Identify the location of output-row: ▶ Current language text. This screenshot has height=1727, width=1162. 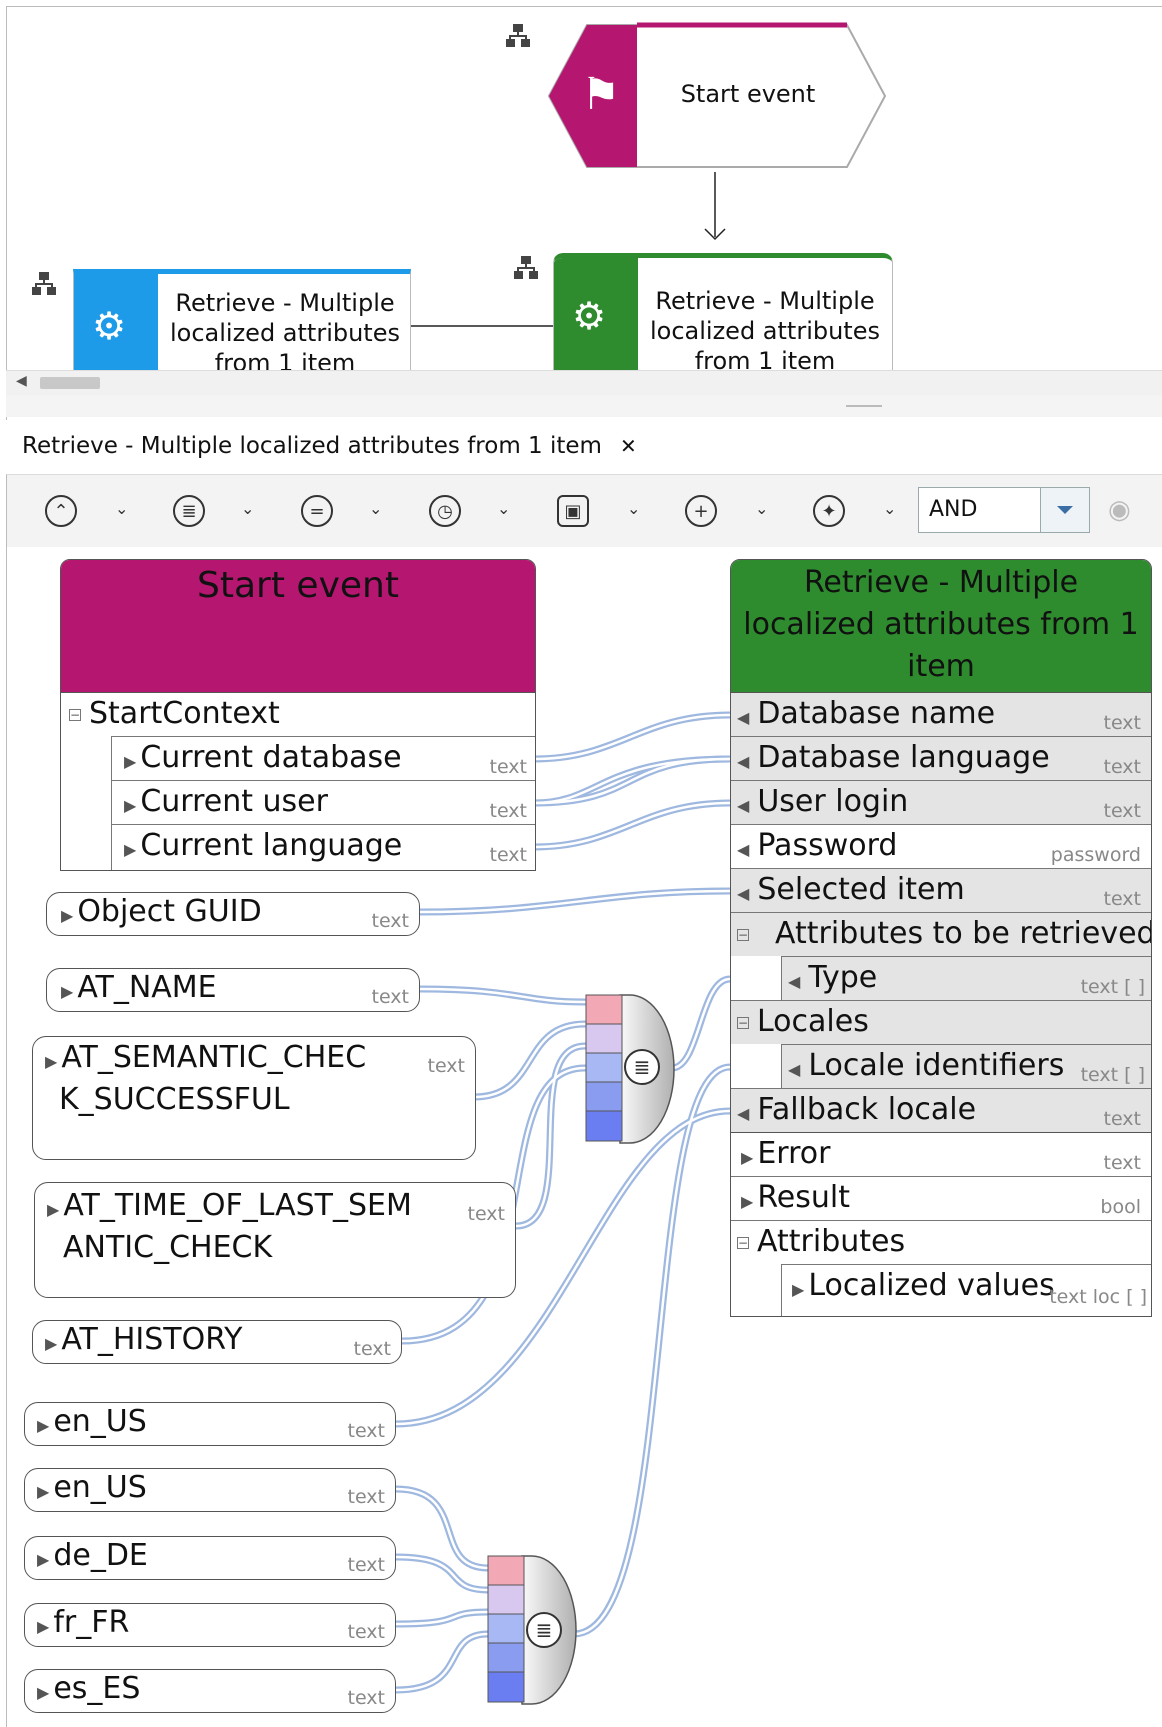
(323, 847).